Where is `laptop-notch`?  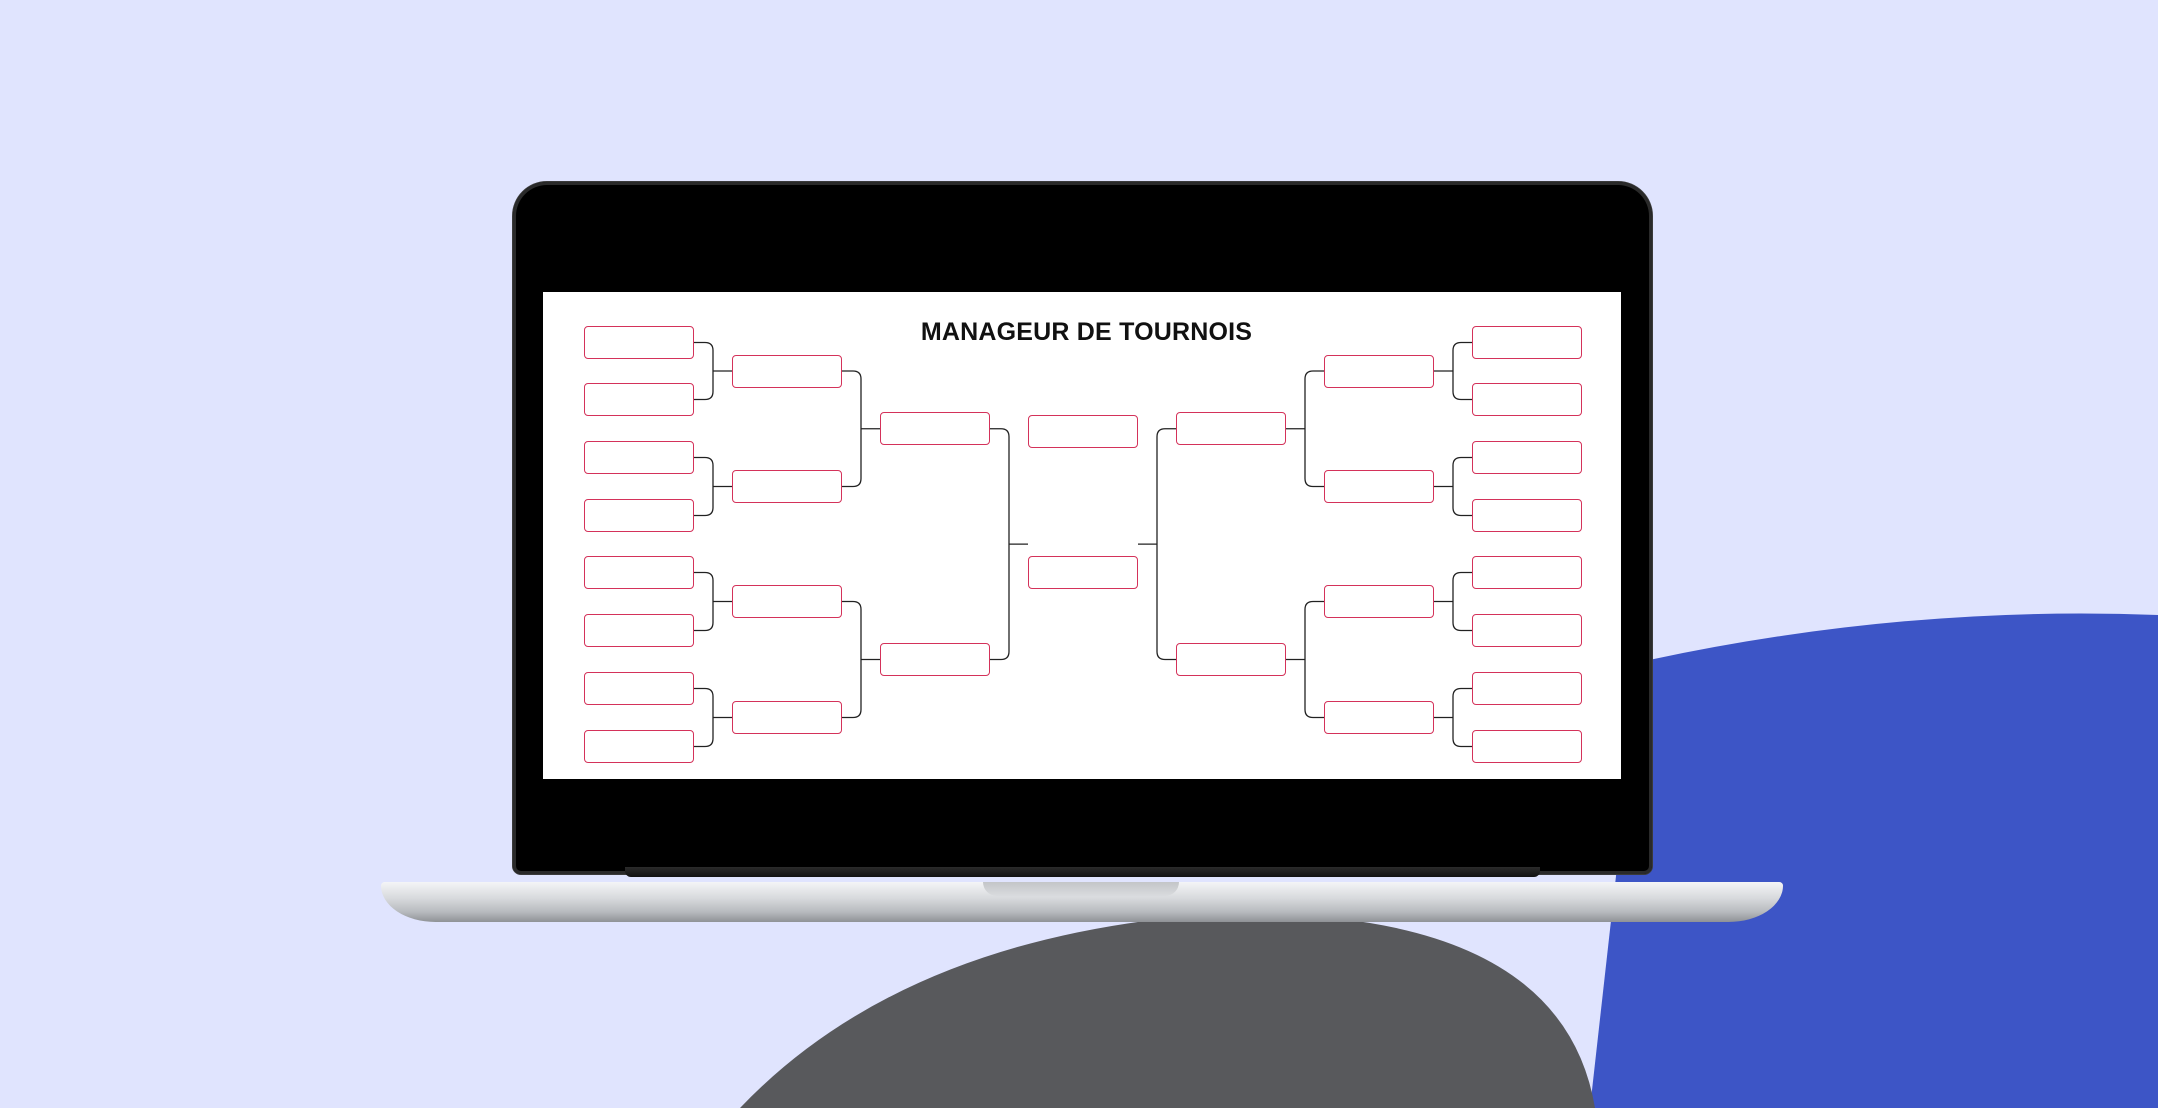 laptop-notch is located at coordinates (1081, 889).